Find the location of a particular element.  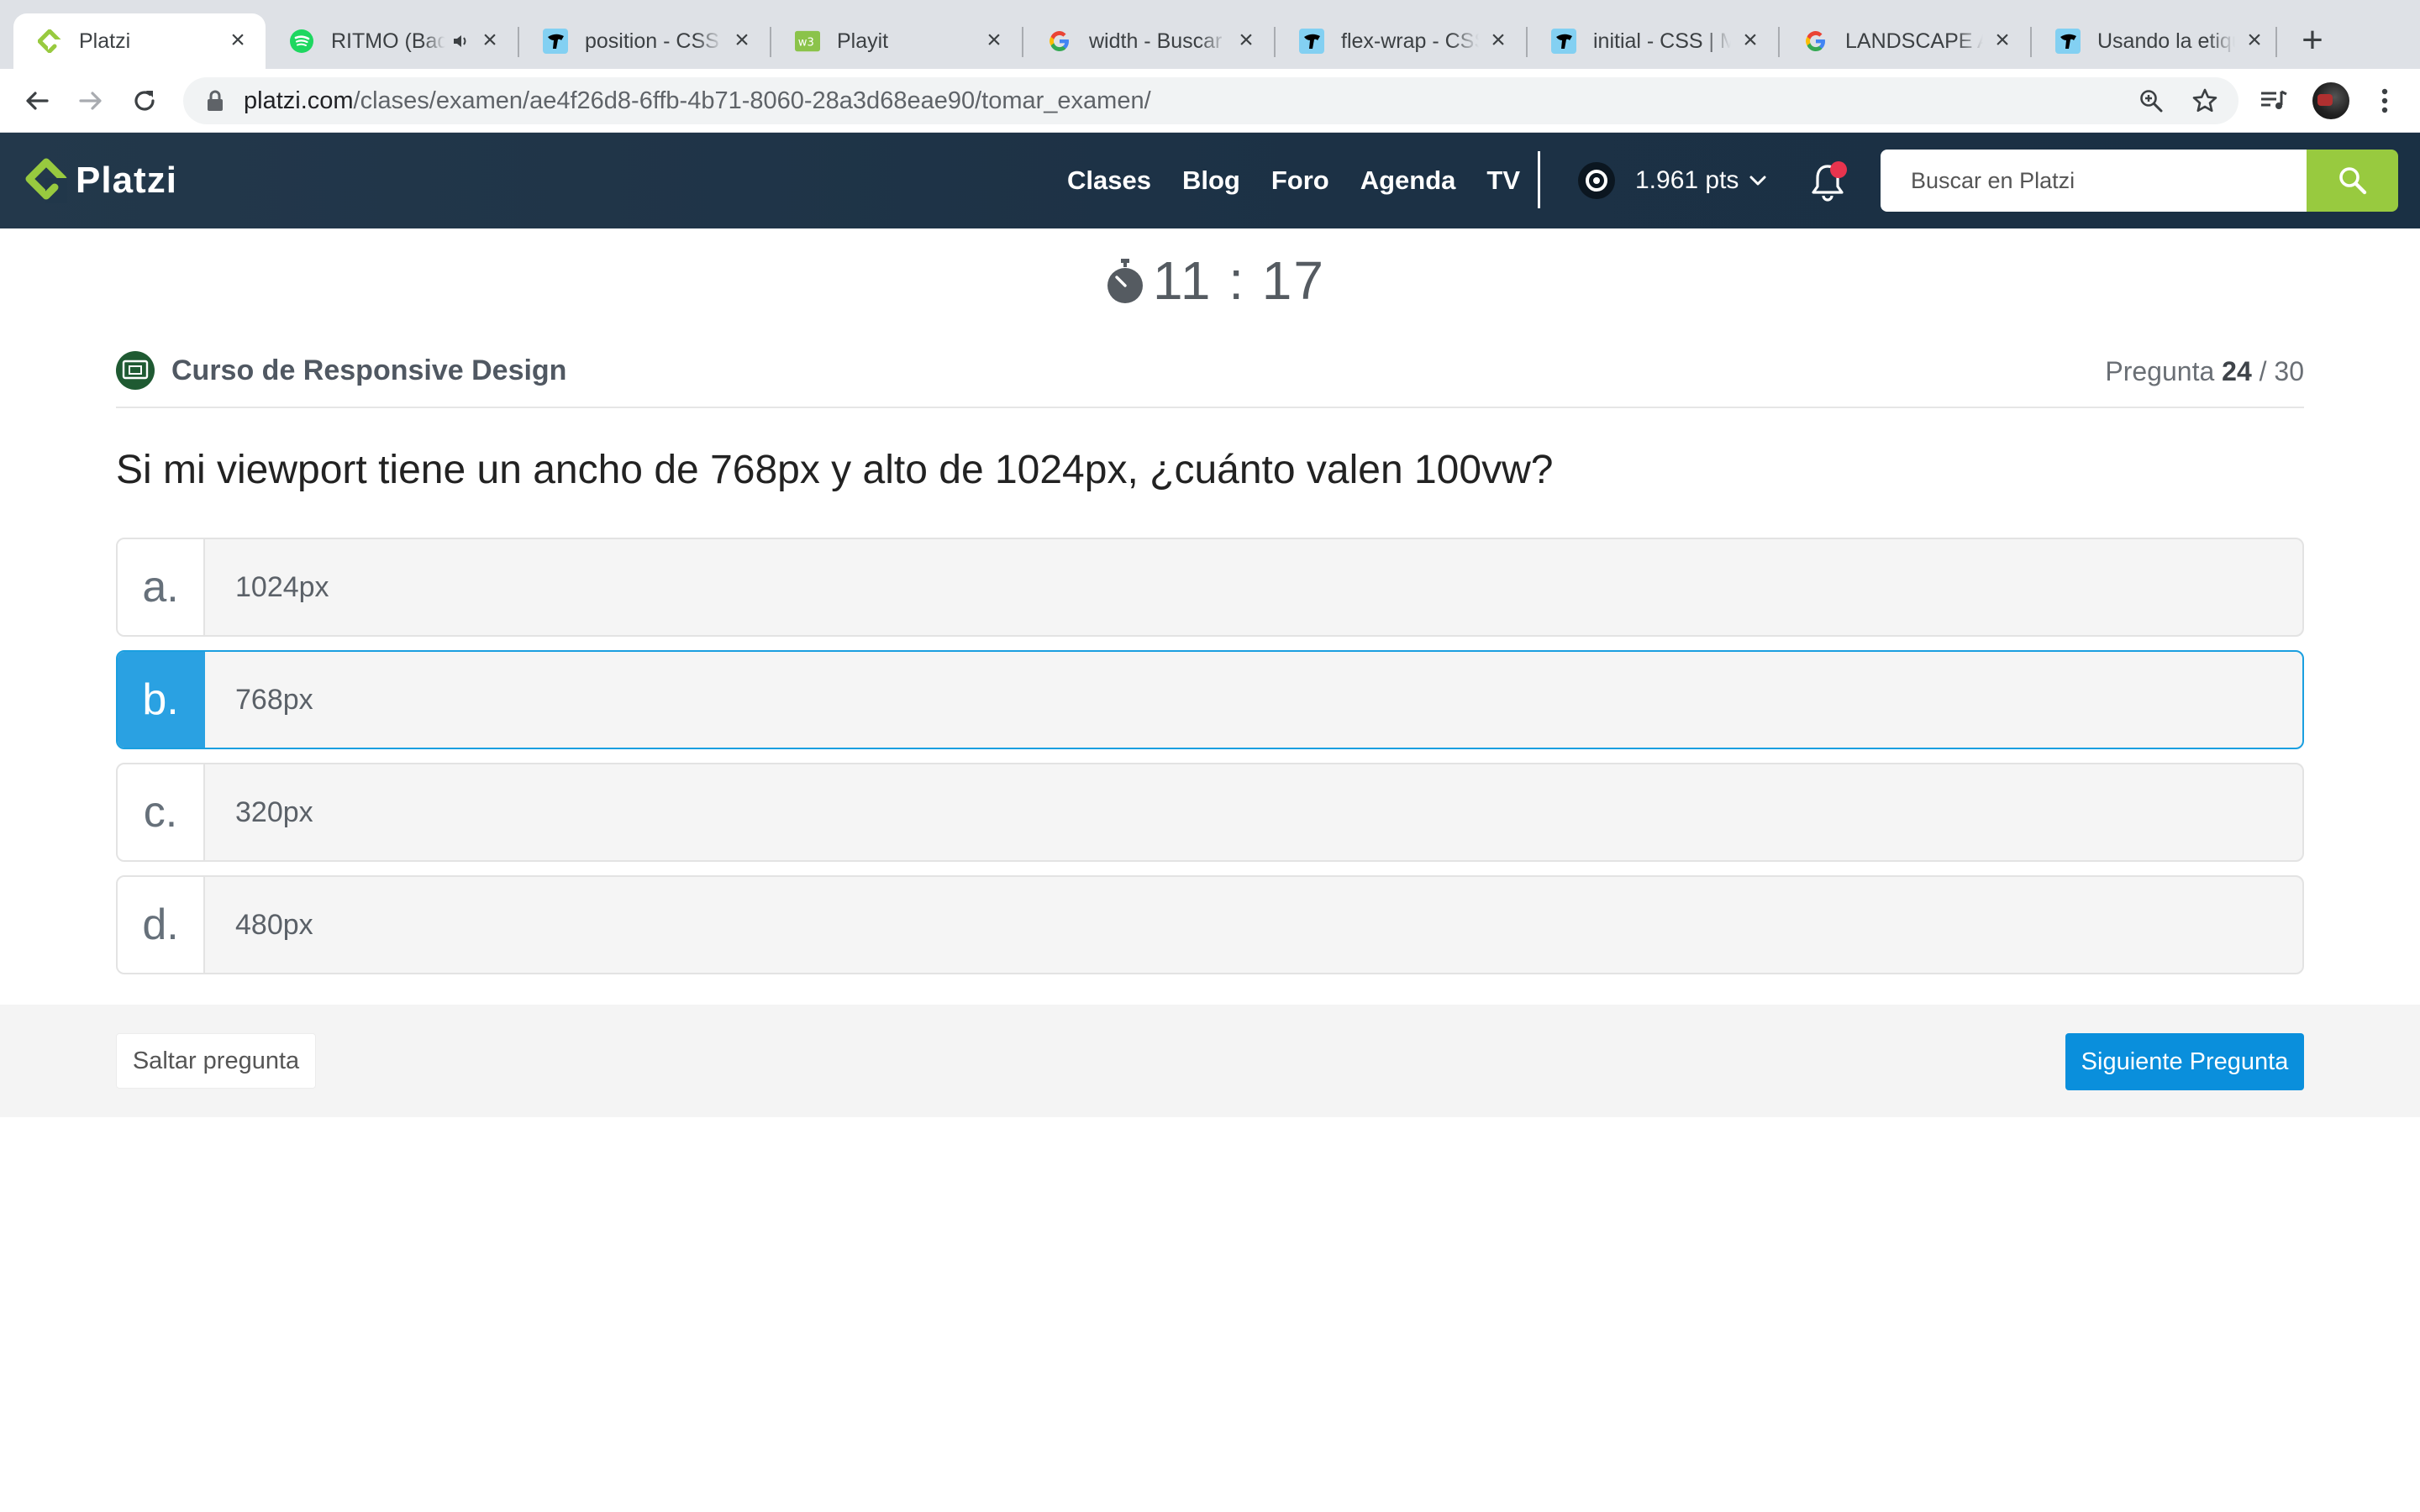

arrow-left-icon is located at coordinates (37, 101).